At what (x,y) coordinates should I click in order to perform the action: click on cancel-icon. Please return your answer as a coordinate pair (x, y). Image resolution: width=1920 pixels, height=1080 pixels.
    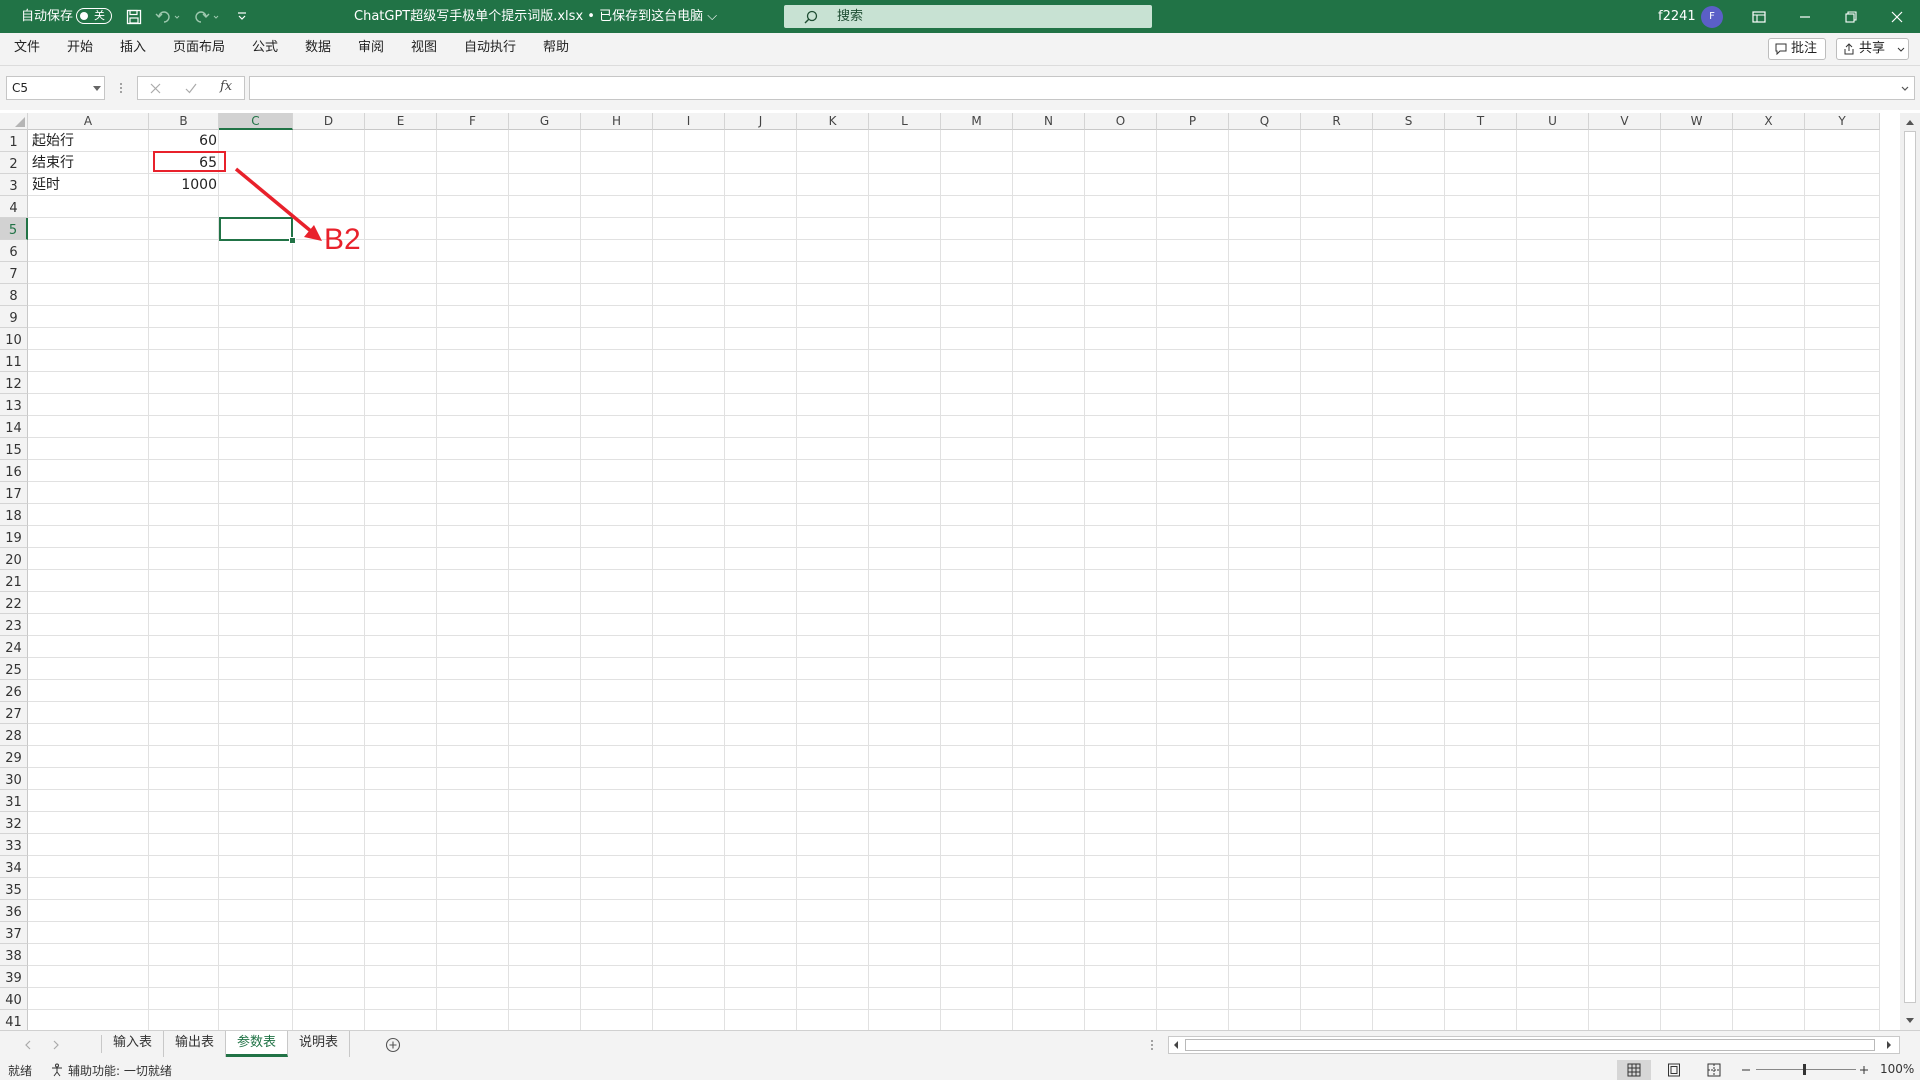
    Looking at the image, I should click on (155, 88).